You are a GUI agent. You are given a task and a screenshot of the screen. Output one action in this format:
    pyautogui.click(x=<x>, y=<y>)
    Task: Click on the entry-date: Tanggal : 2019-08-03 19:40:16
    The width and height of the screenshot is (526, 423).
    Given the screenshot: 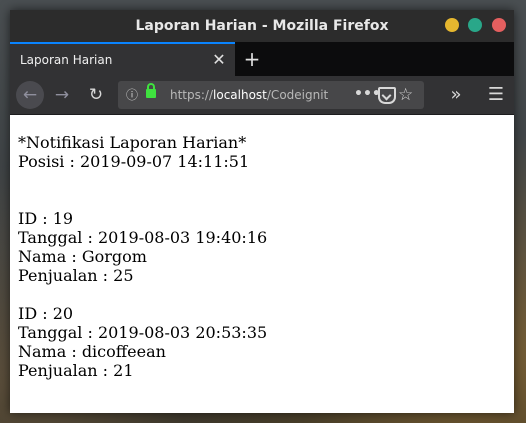 What is the action you would take?
    pyautogui.click(x=143, y=237)
    